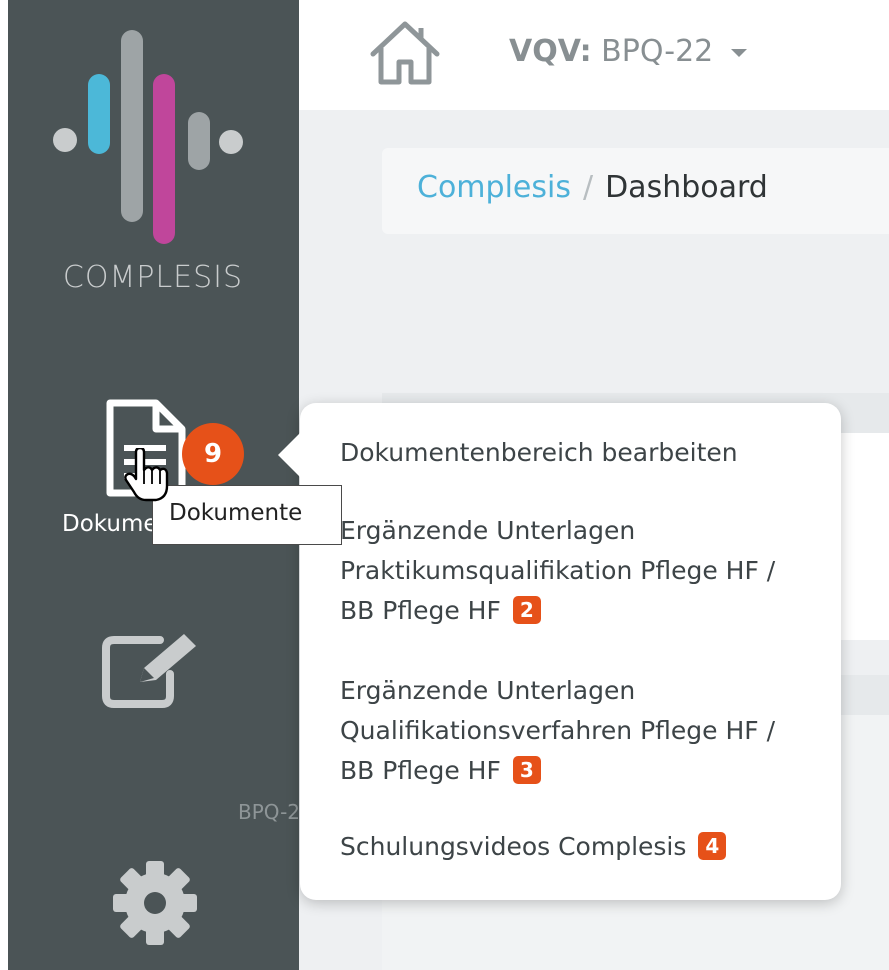 The image size is (889, 970). I want to click on window-edge, so click(4, 485).